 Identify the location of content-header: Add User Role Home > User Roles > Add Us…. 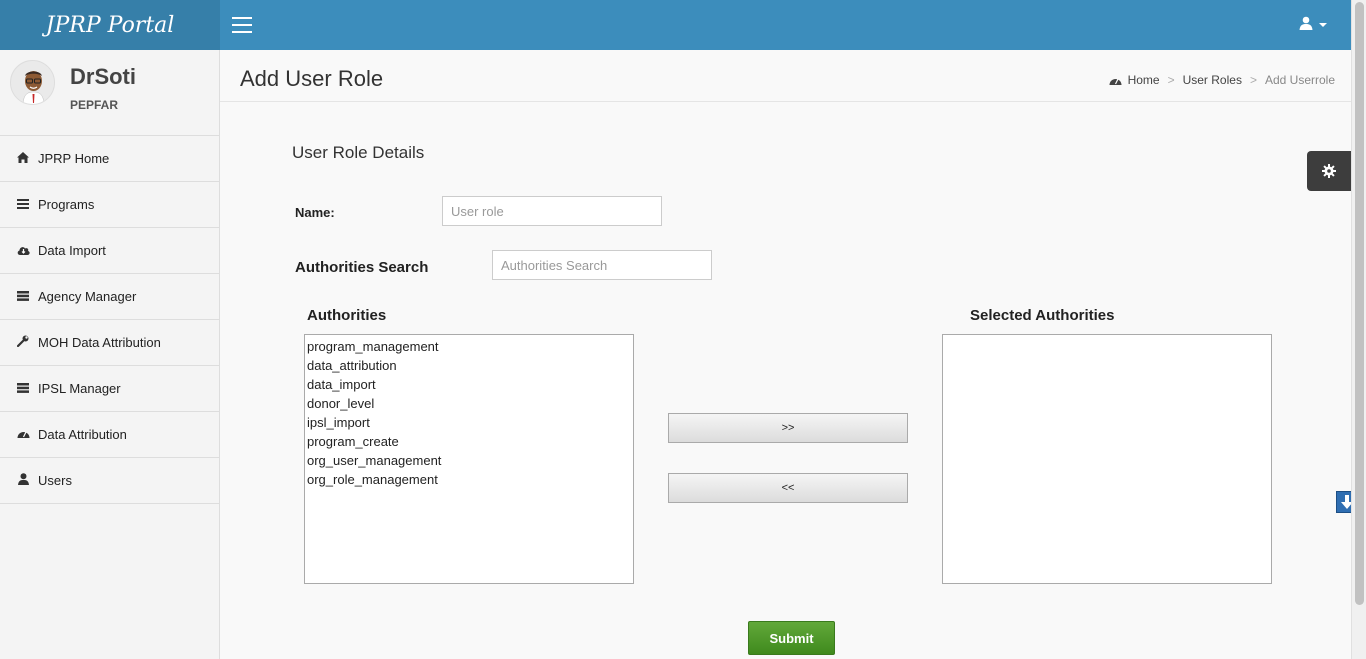
(785, 76).